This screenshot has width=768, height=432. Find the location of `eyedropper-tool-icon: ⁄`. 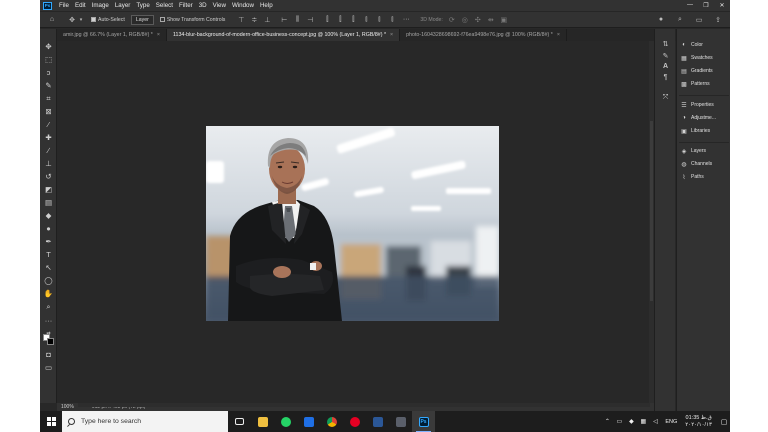

eyedropper-tool-icon: ⁄ is located at coordinates (48, 124).